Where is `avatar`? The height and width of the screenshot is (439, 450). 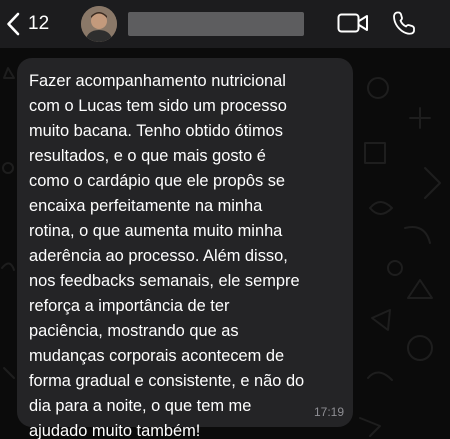 avatar is located at coordinates (99, 24).